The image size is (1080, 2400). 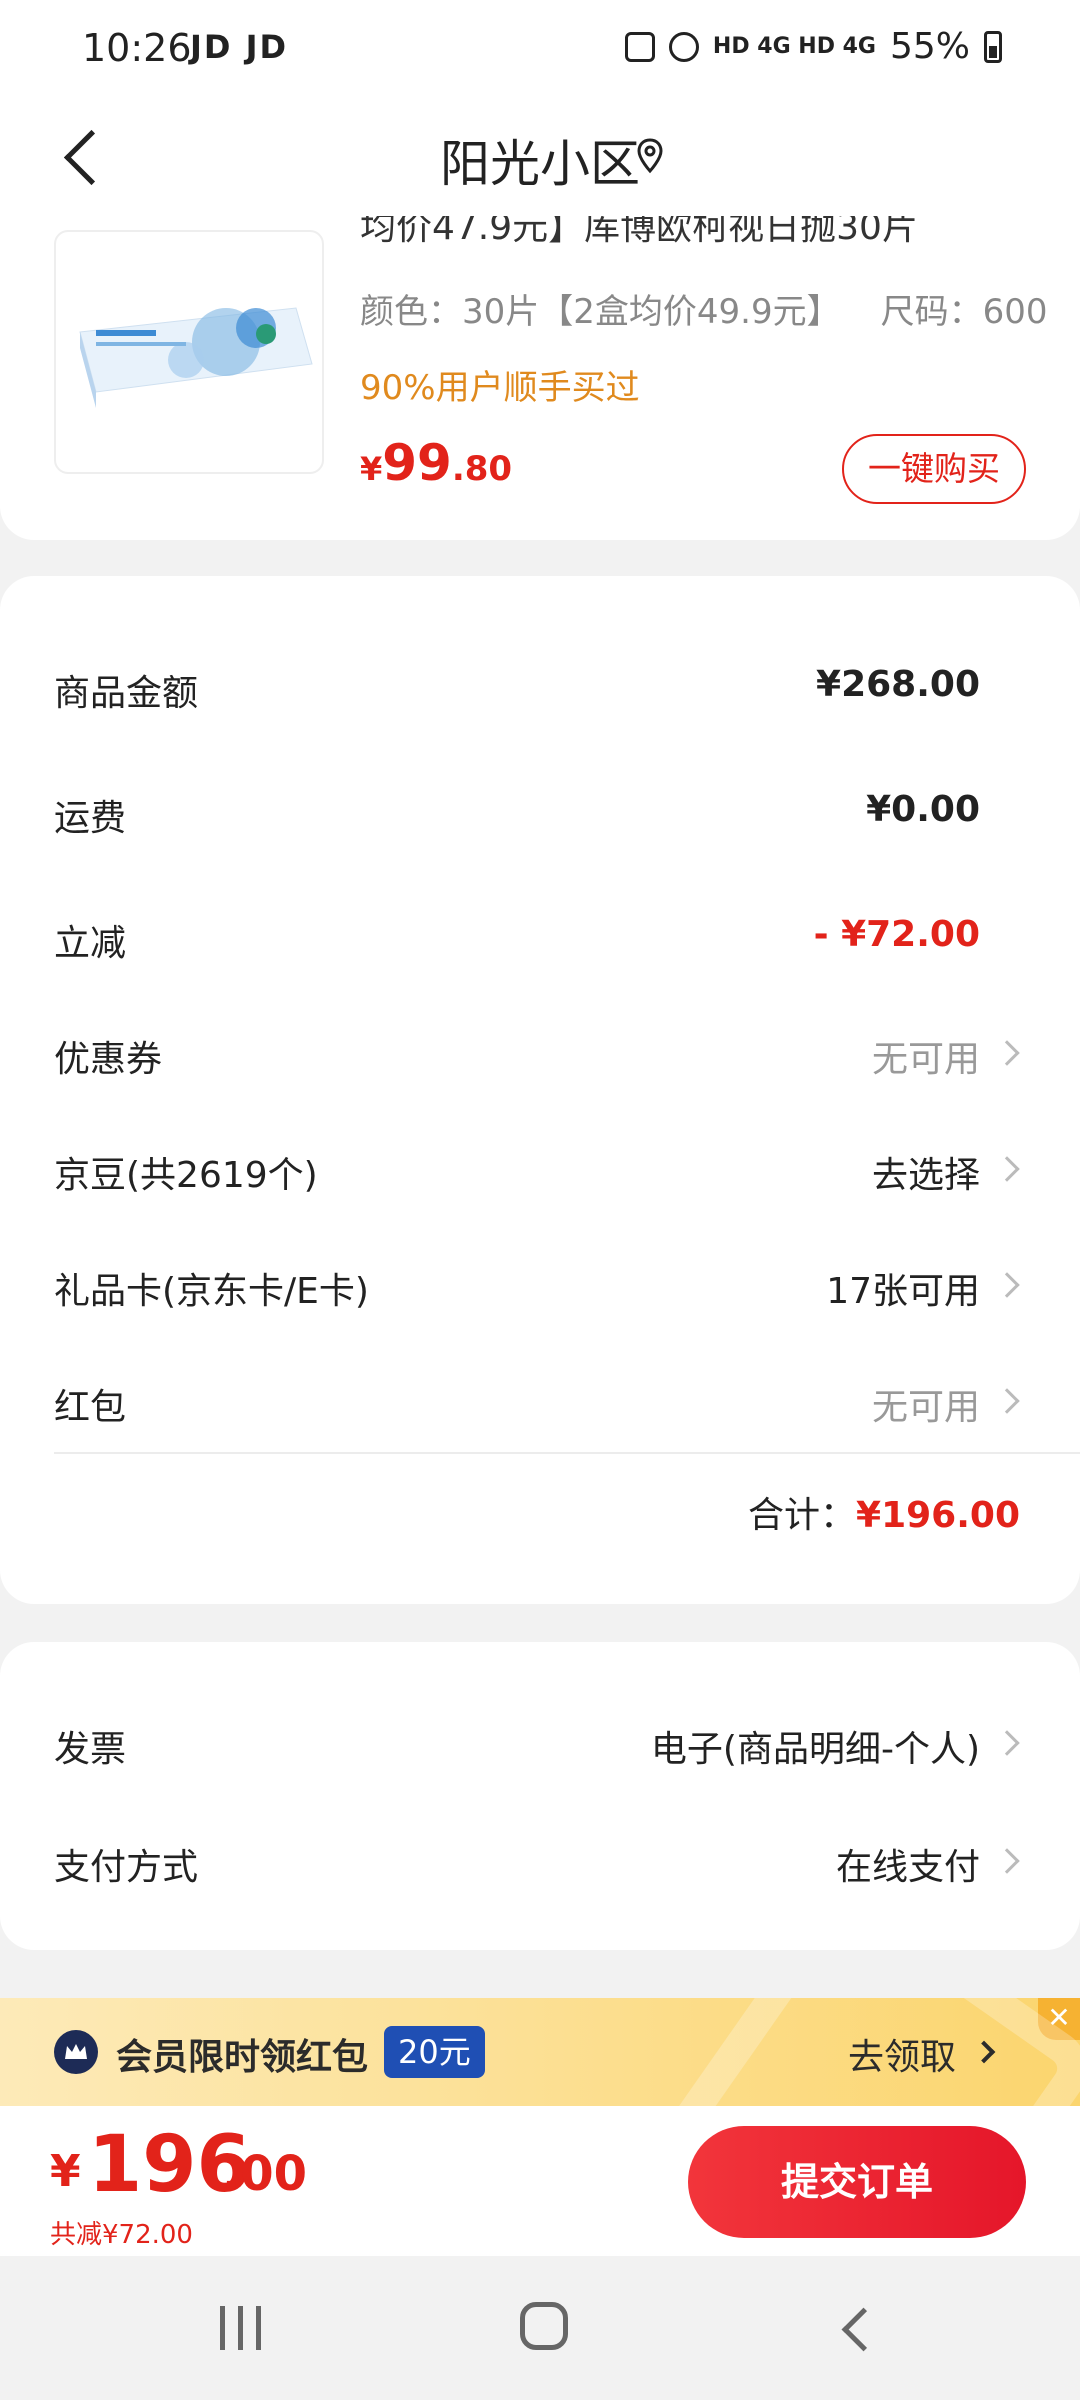 I want to click on summary-row-shipping: 运费 ¥0.00, so click(x=537, y=814).